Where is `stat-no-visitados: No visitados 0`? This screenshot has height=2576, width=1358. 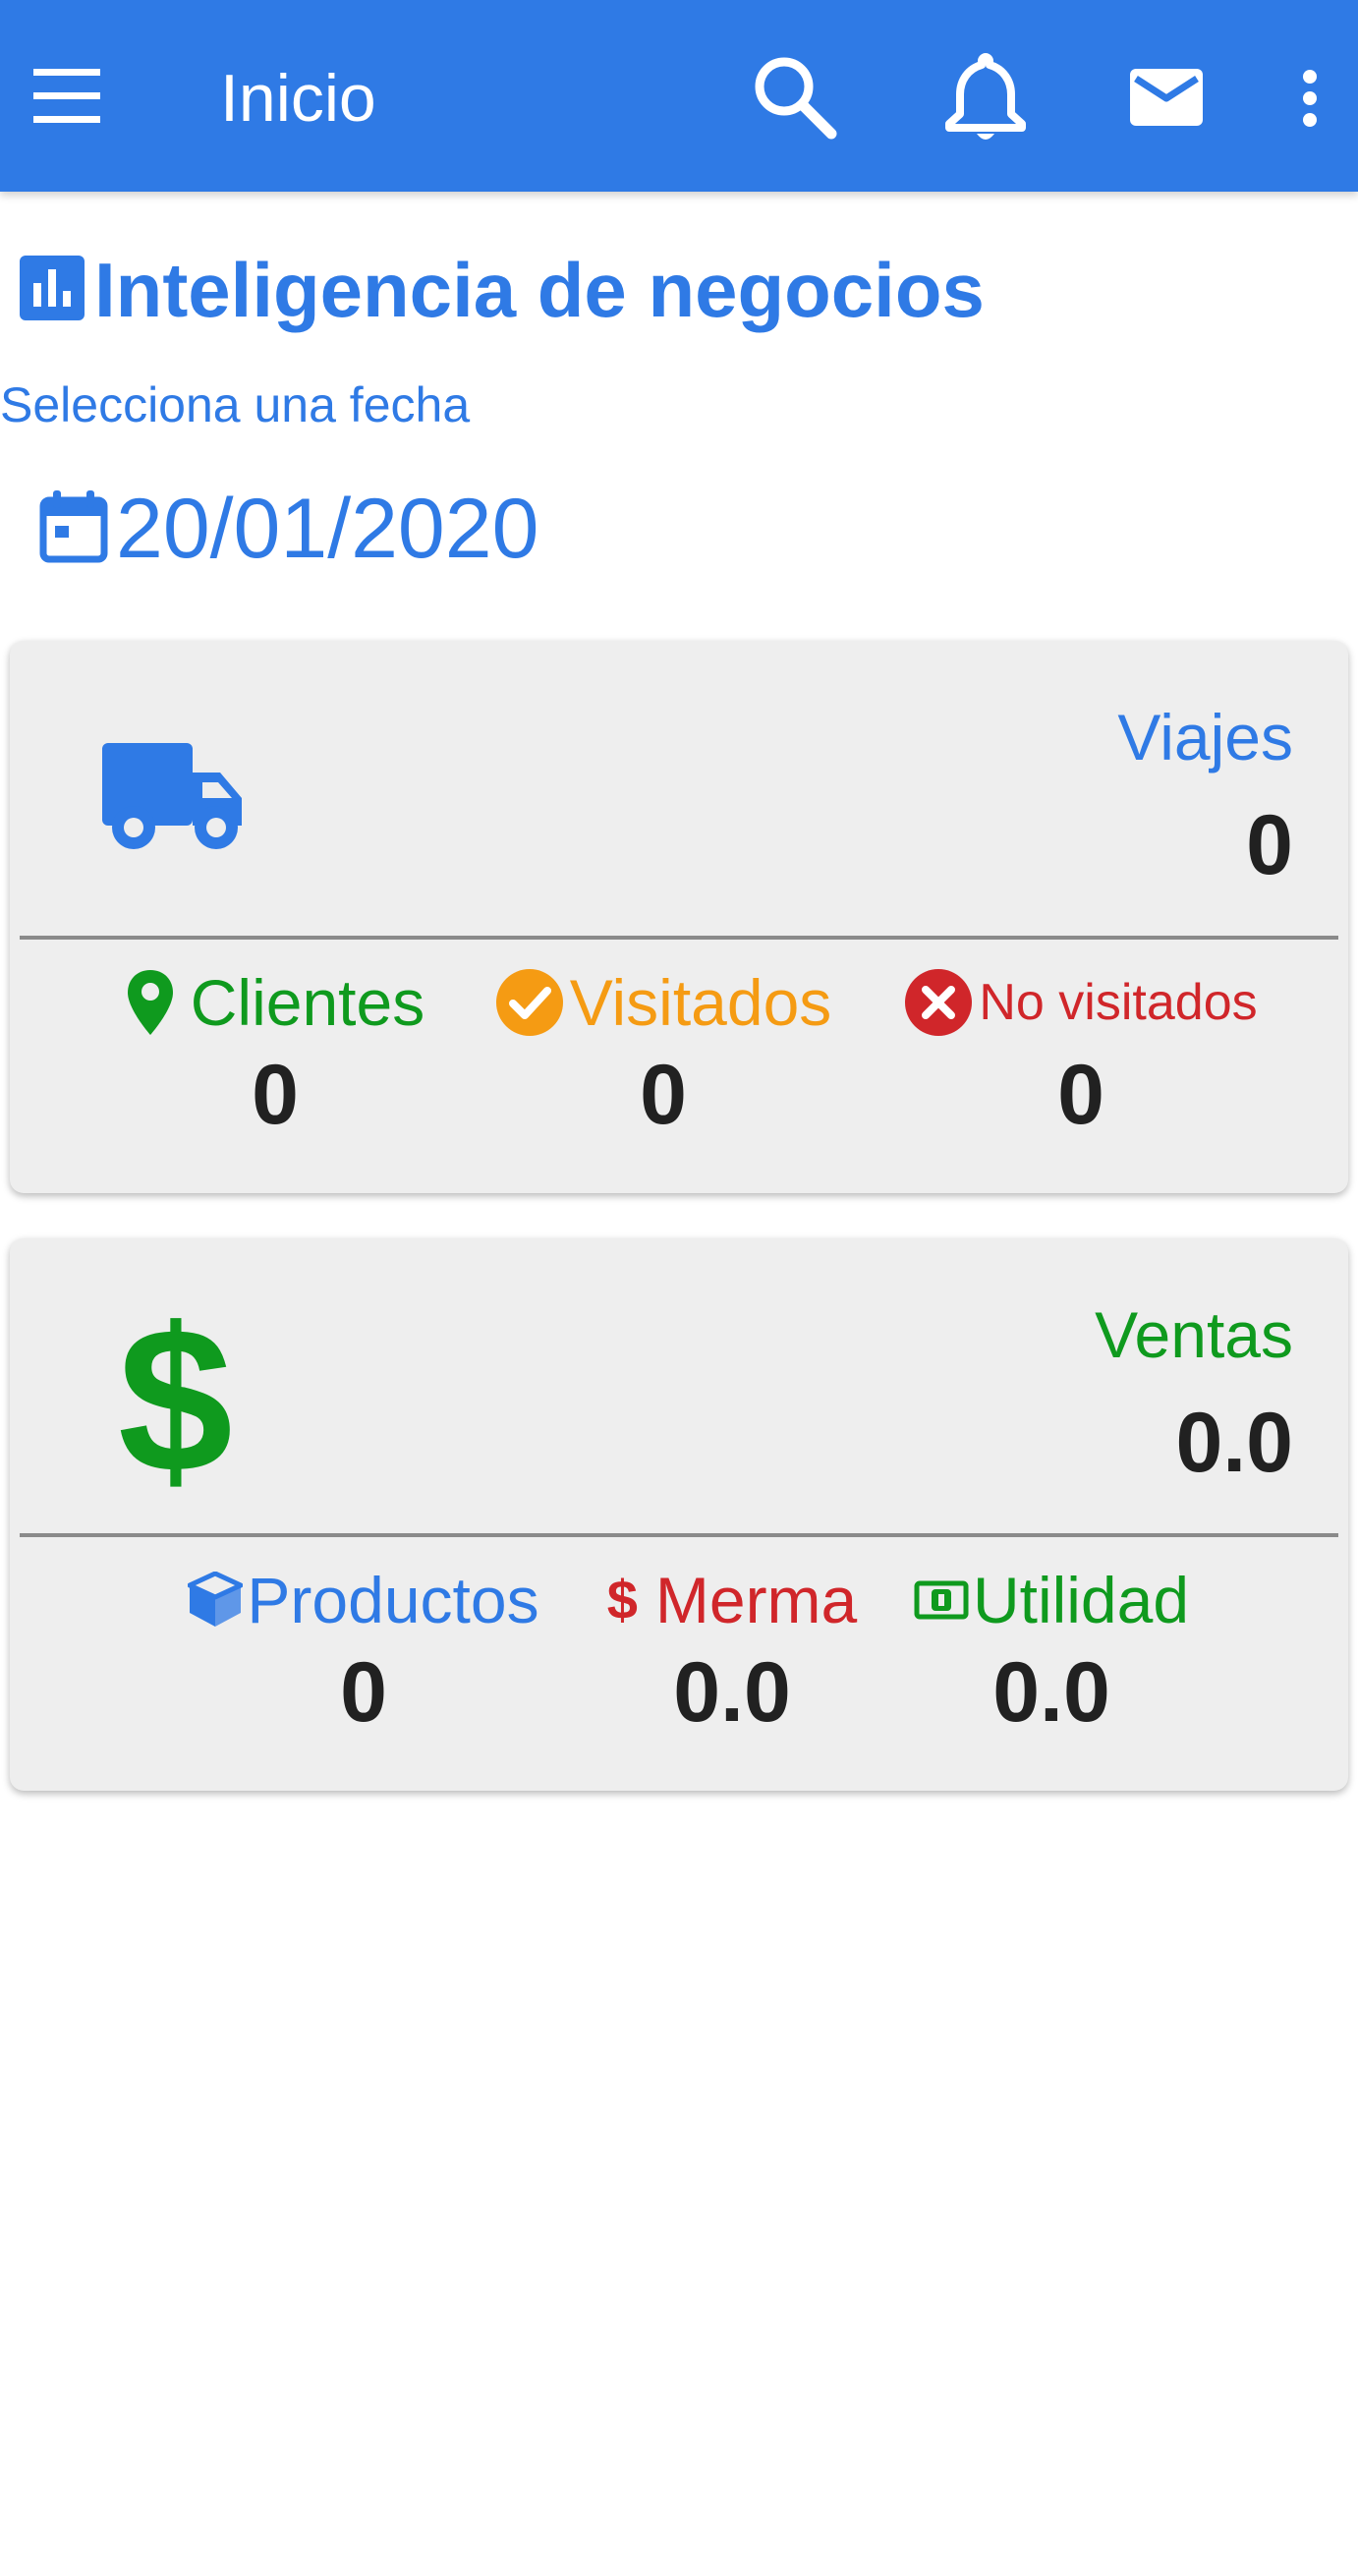
stat-no-visitados: No visitados 0 is located at coordinates (1081, 1055).